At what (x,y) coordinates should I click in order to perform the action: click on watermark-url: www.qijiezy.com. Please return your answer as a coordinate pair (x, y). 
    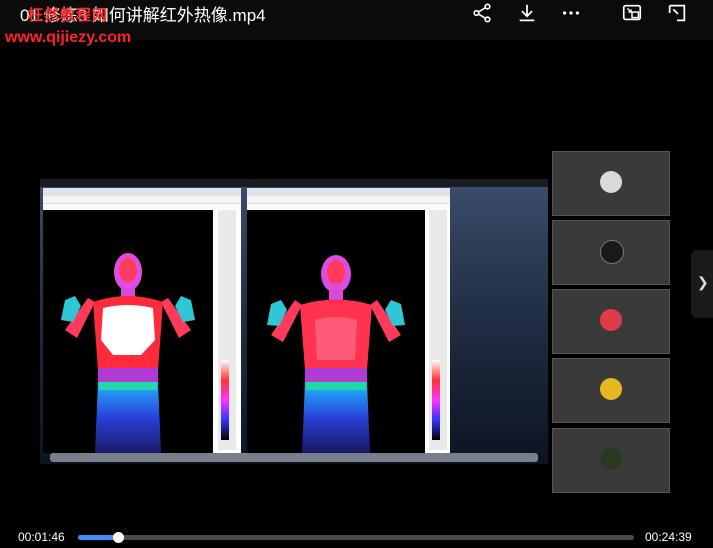
    Looking at the image, I should click on (68, 37).